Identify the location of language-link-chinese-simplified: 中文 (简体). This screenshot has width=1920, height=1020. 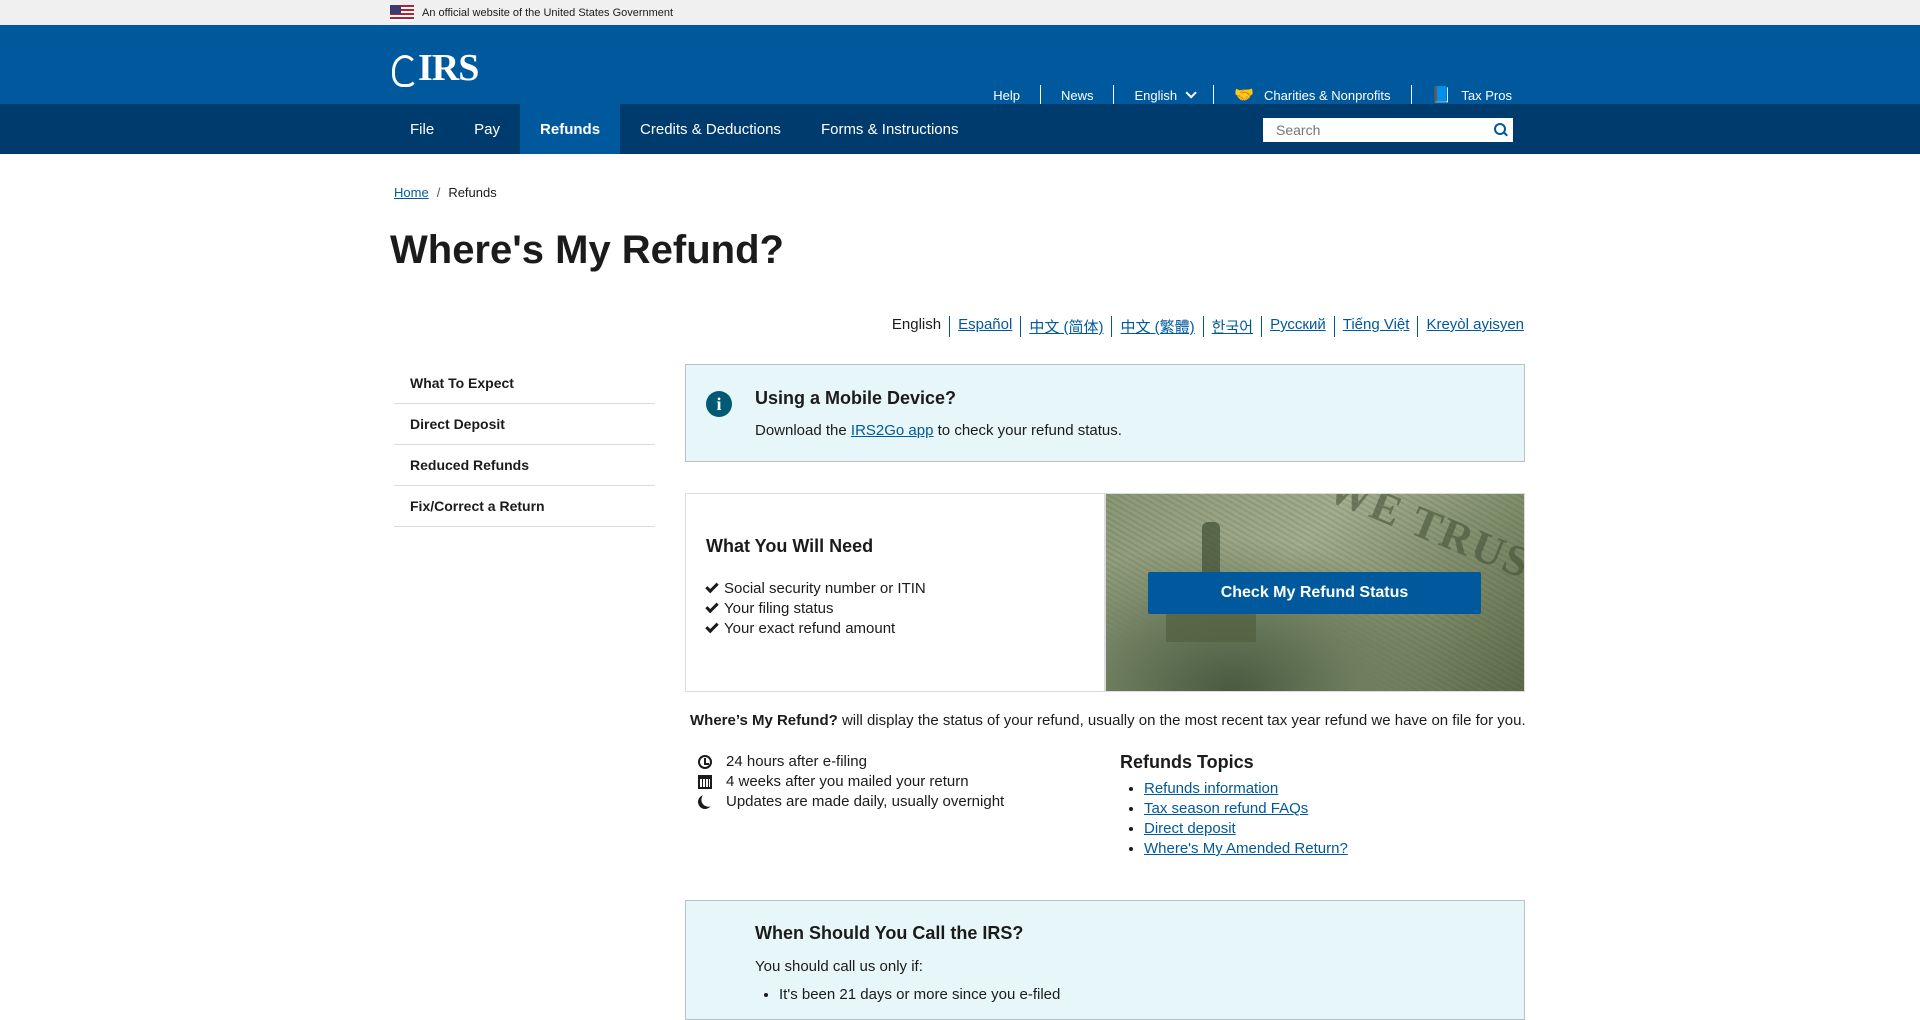
(1066, 327).